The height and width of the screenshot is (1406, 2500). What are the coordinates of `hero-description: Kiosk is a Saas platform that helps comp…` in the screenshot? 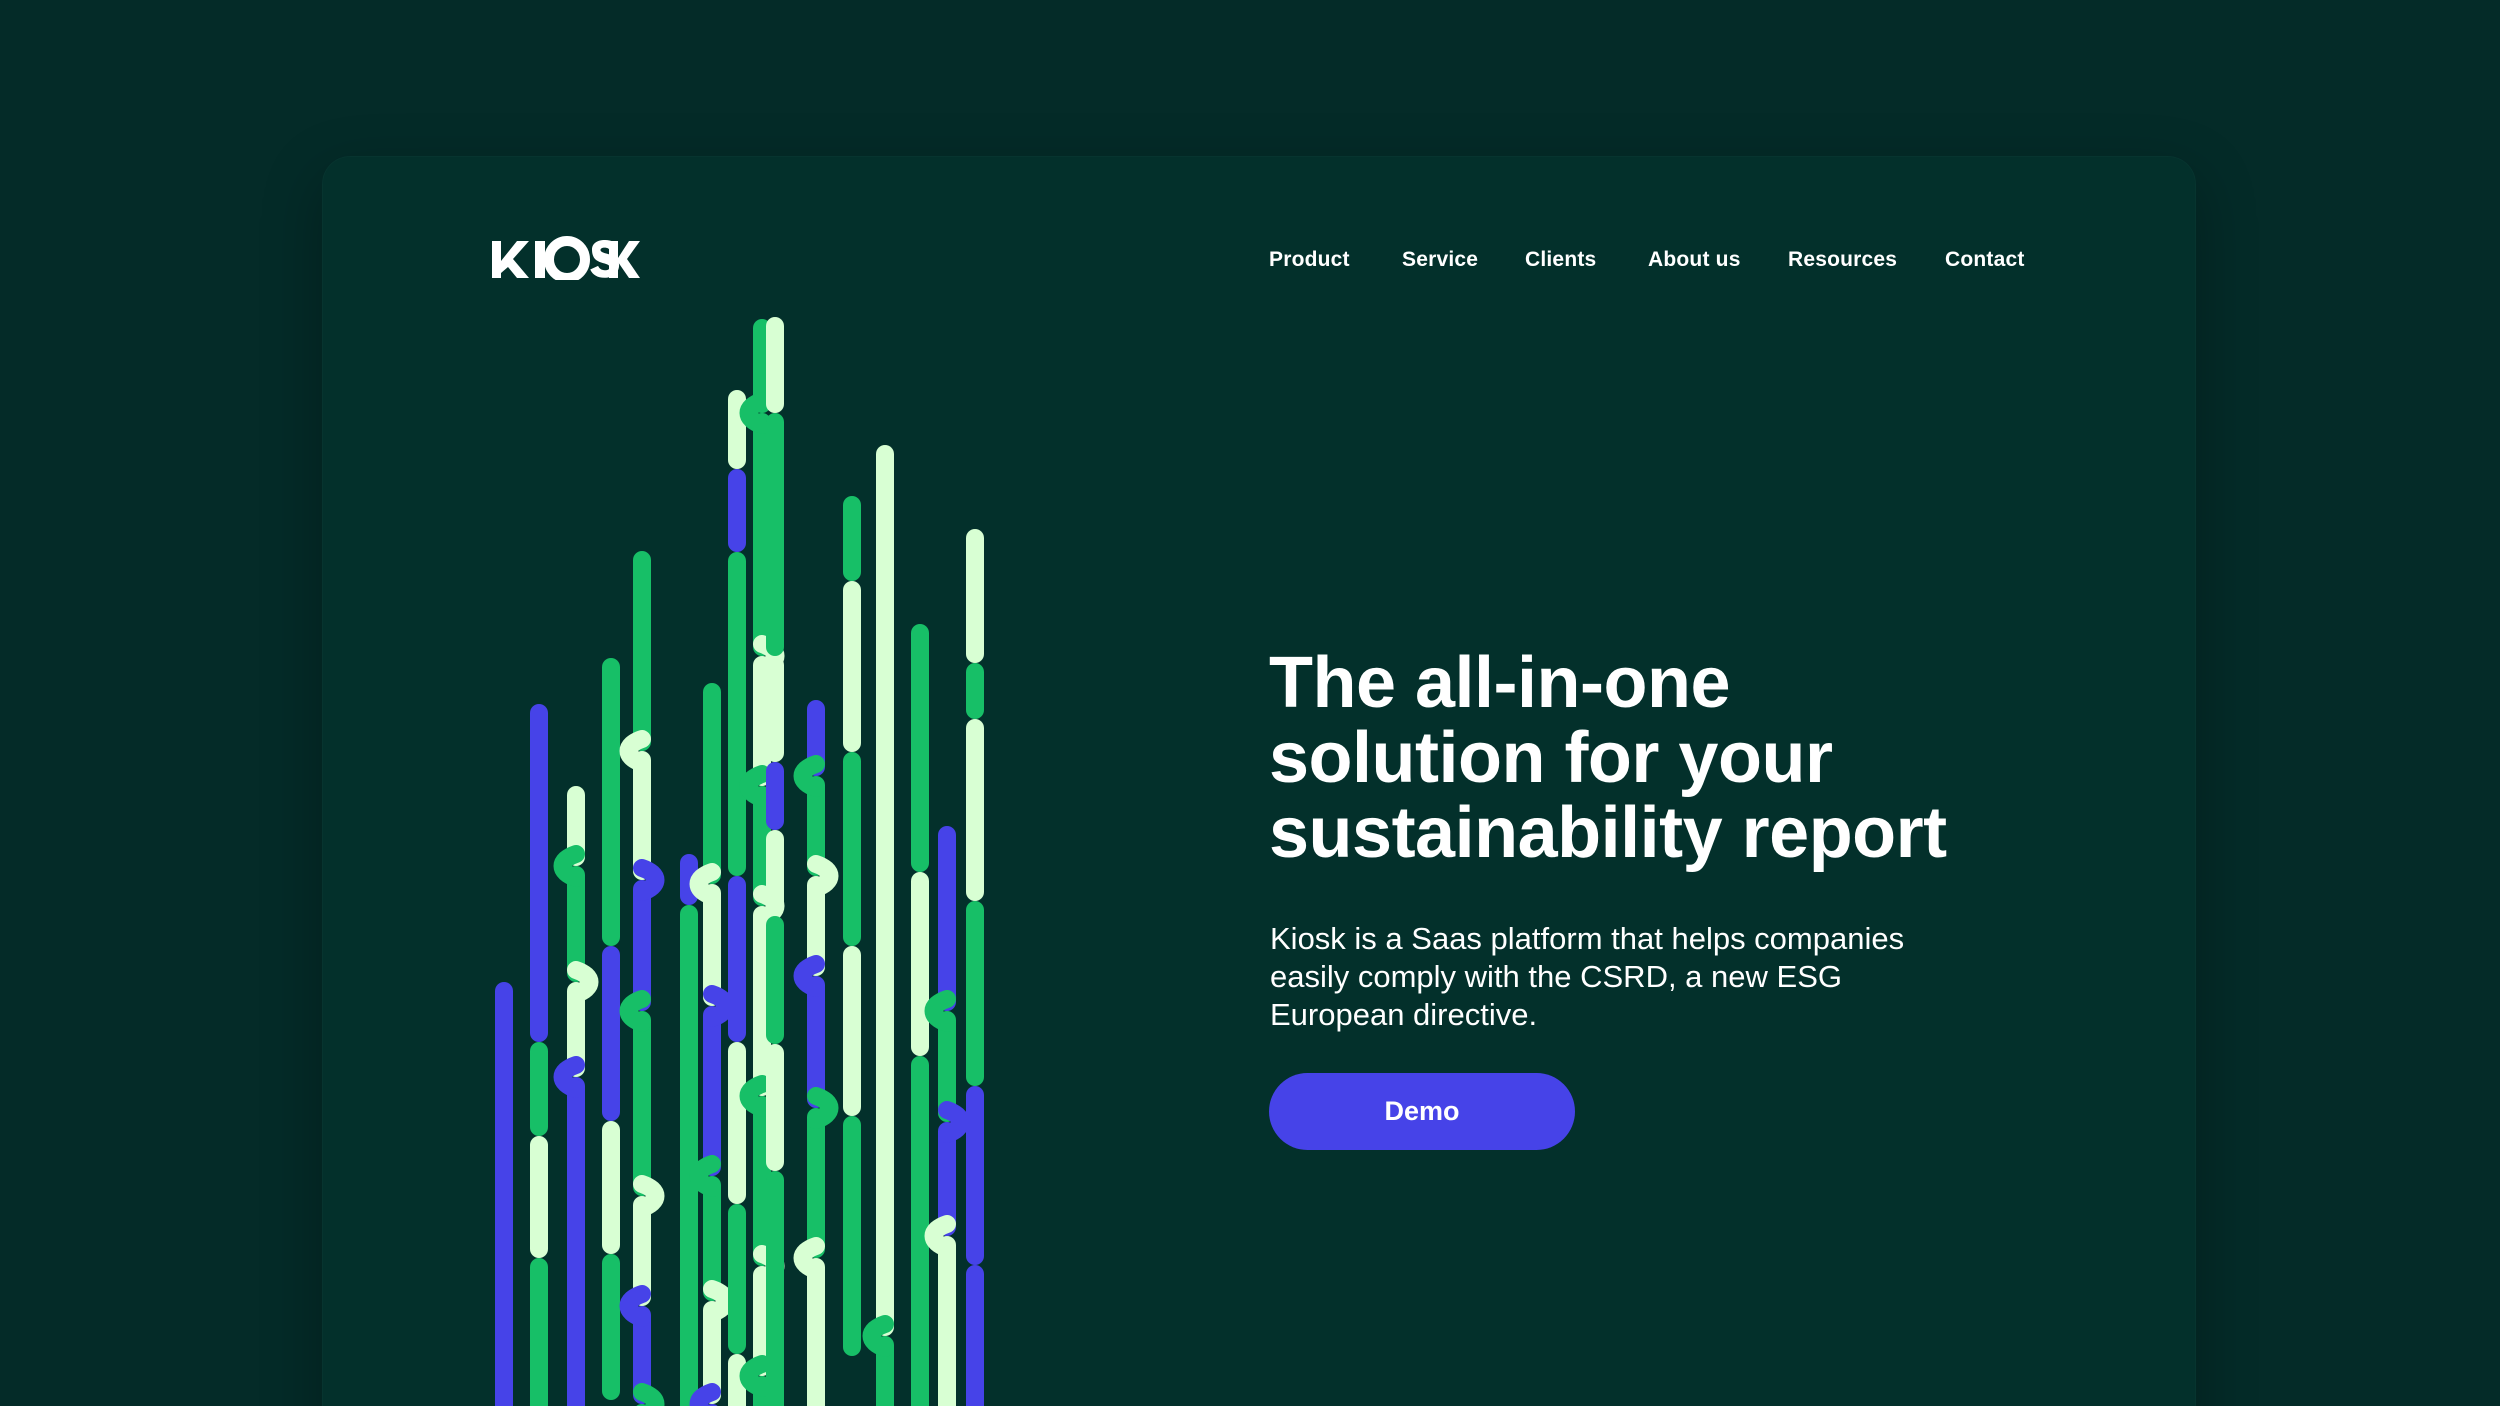 It's located at (1650, 977).